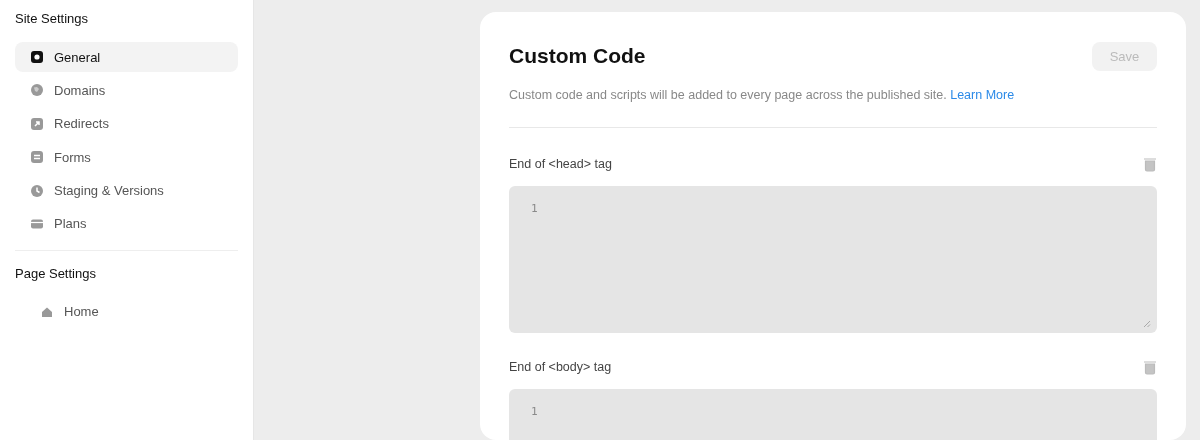  I want to click on section-heading: Page Settings, so click(56, 273).